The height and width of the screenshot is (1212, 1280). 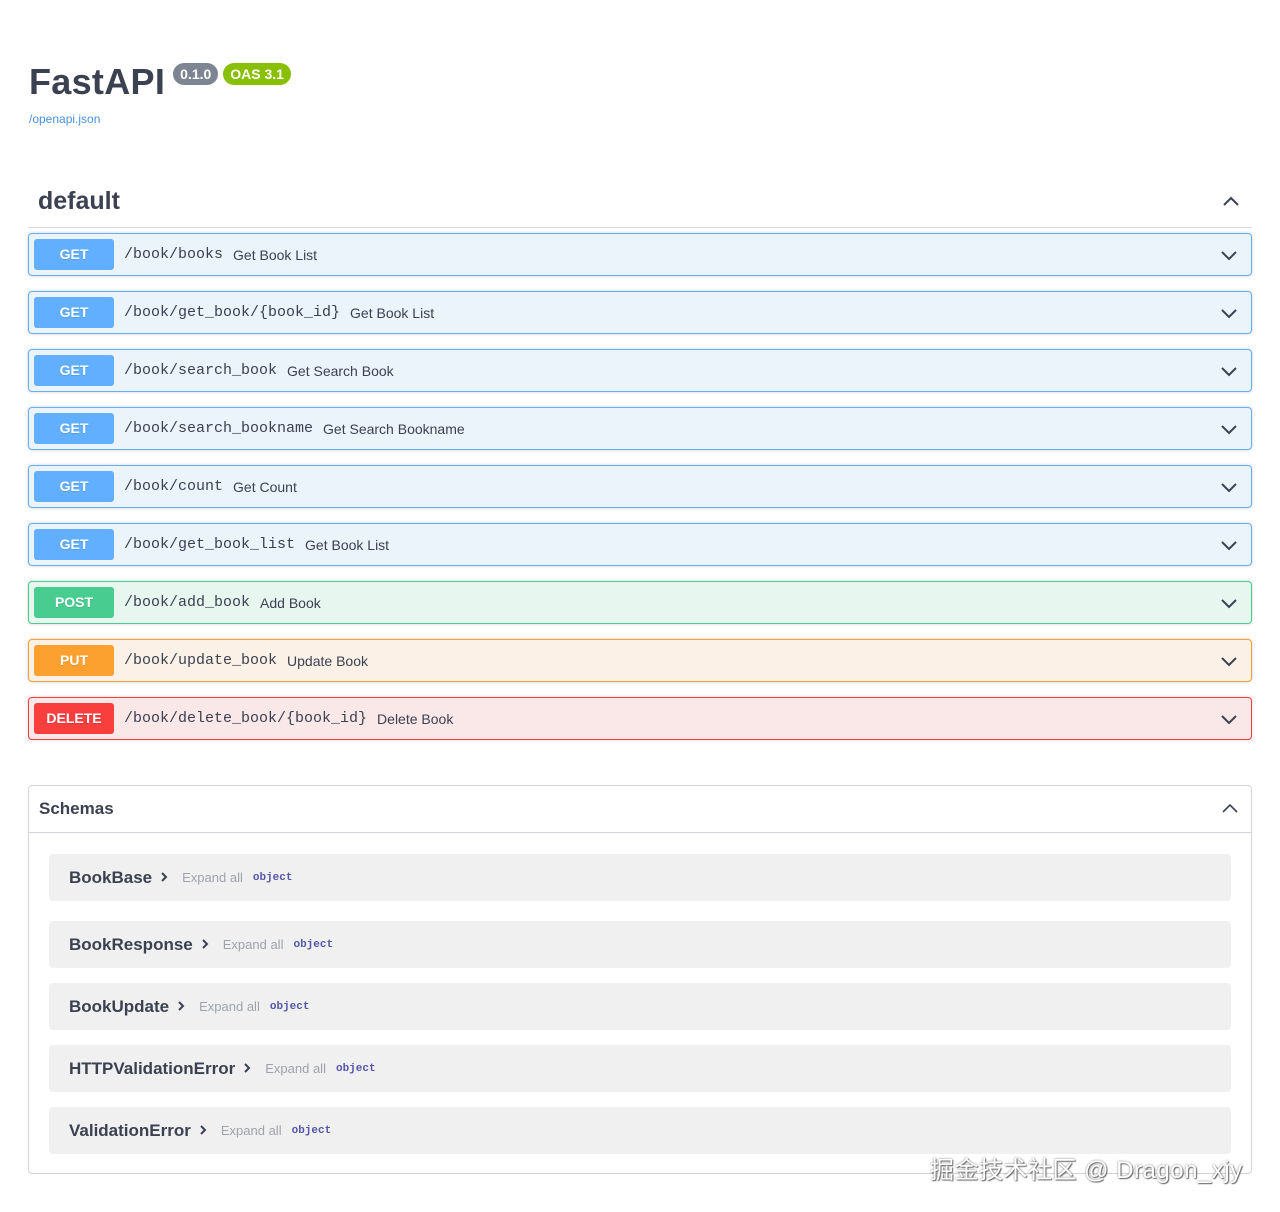 I want to click on operation-path: /book/books, so click(x=174, y=254).